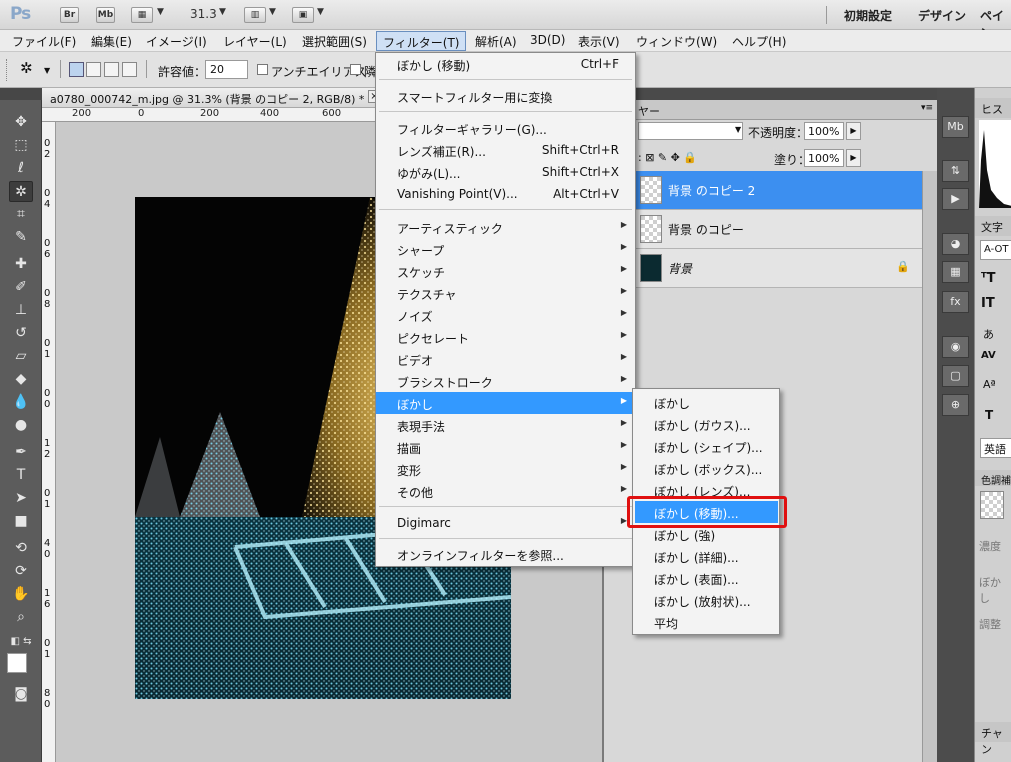 Image resolution: width=1011 pixels, height=762 pixels. I want to click on menu-item-convert-smart-filter: スマートフィルター用に変換, so click(505, 96).